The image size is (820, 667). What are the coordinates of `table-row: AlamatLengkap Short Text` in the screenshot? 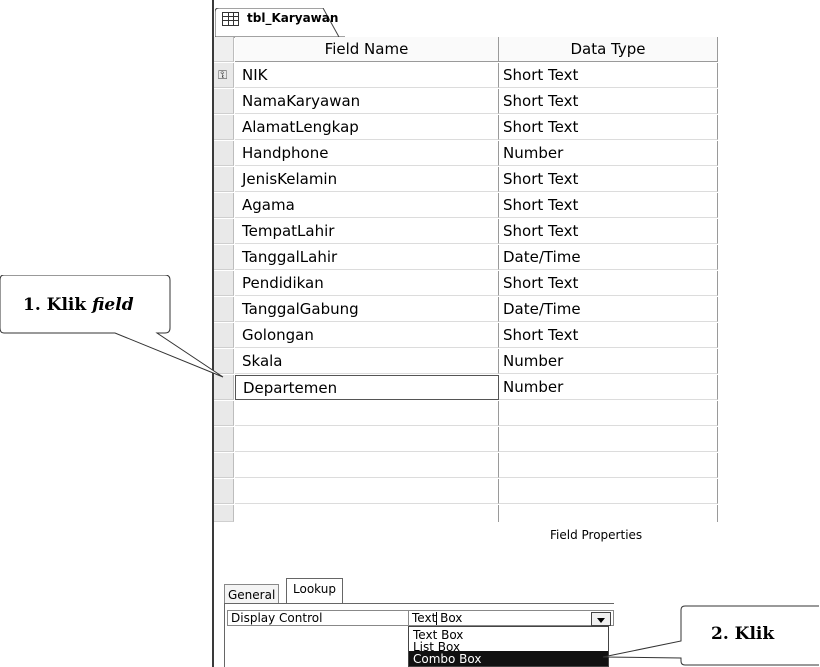 It's located at (517, 127).